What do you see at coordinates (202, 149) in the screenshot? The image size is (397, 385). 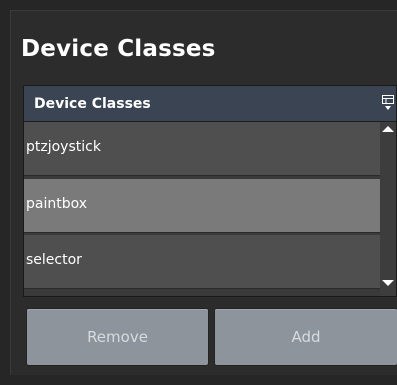 I see `table-row: ptzjoystick` at bounding box center [202, 149].